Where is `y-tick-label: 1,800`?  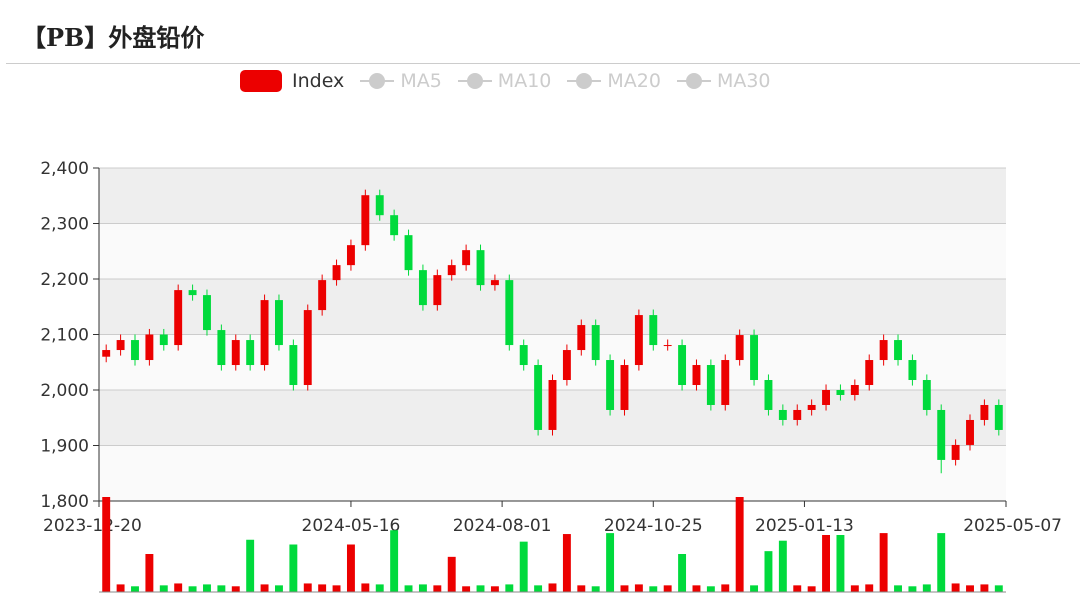 y-tick-label: 1,800 is located at coordinates (64, 502).